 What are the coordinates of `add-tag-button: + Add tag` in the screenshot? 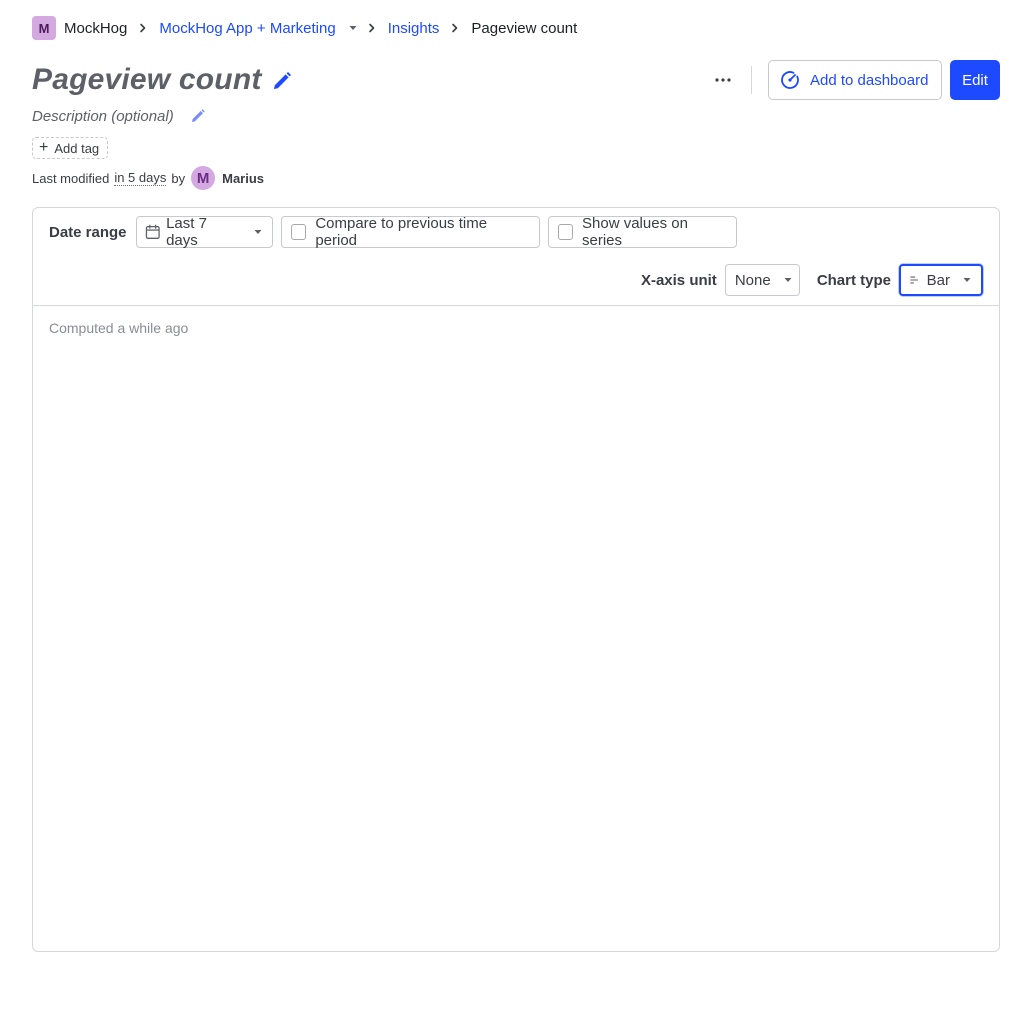 It's located at (70, 148).